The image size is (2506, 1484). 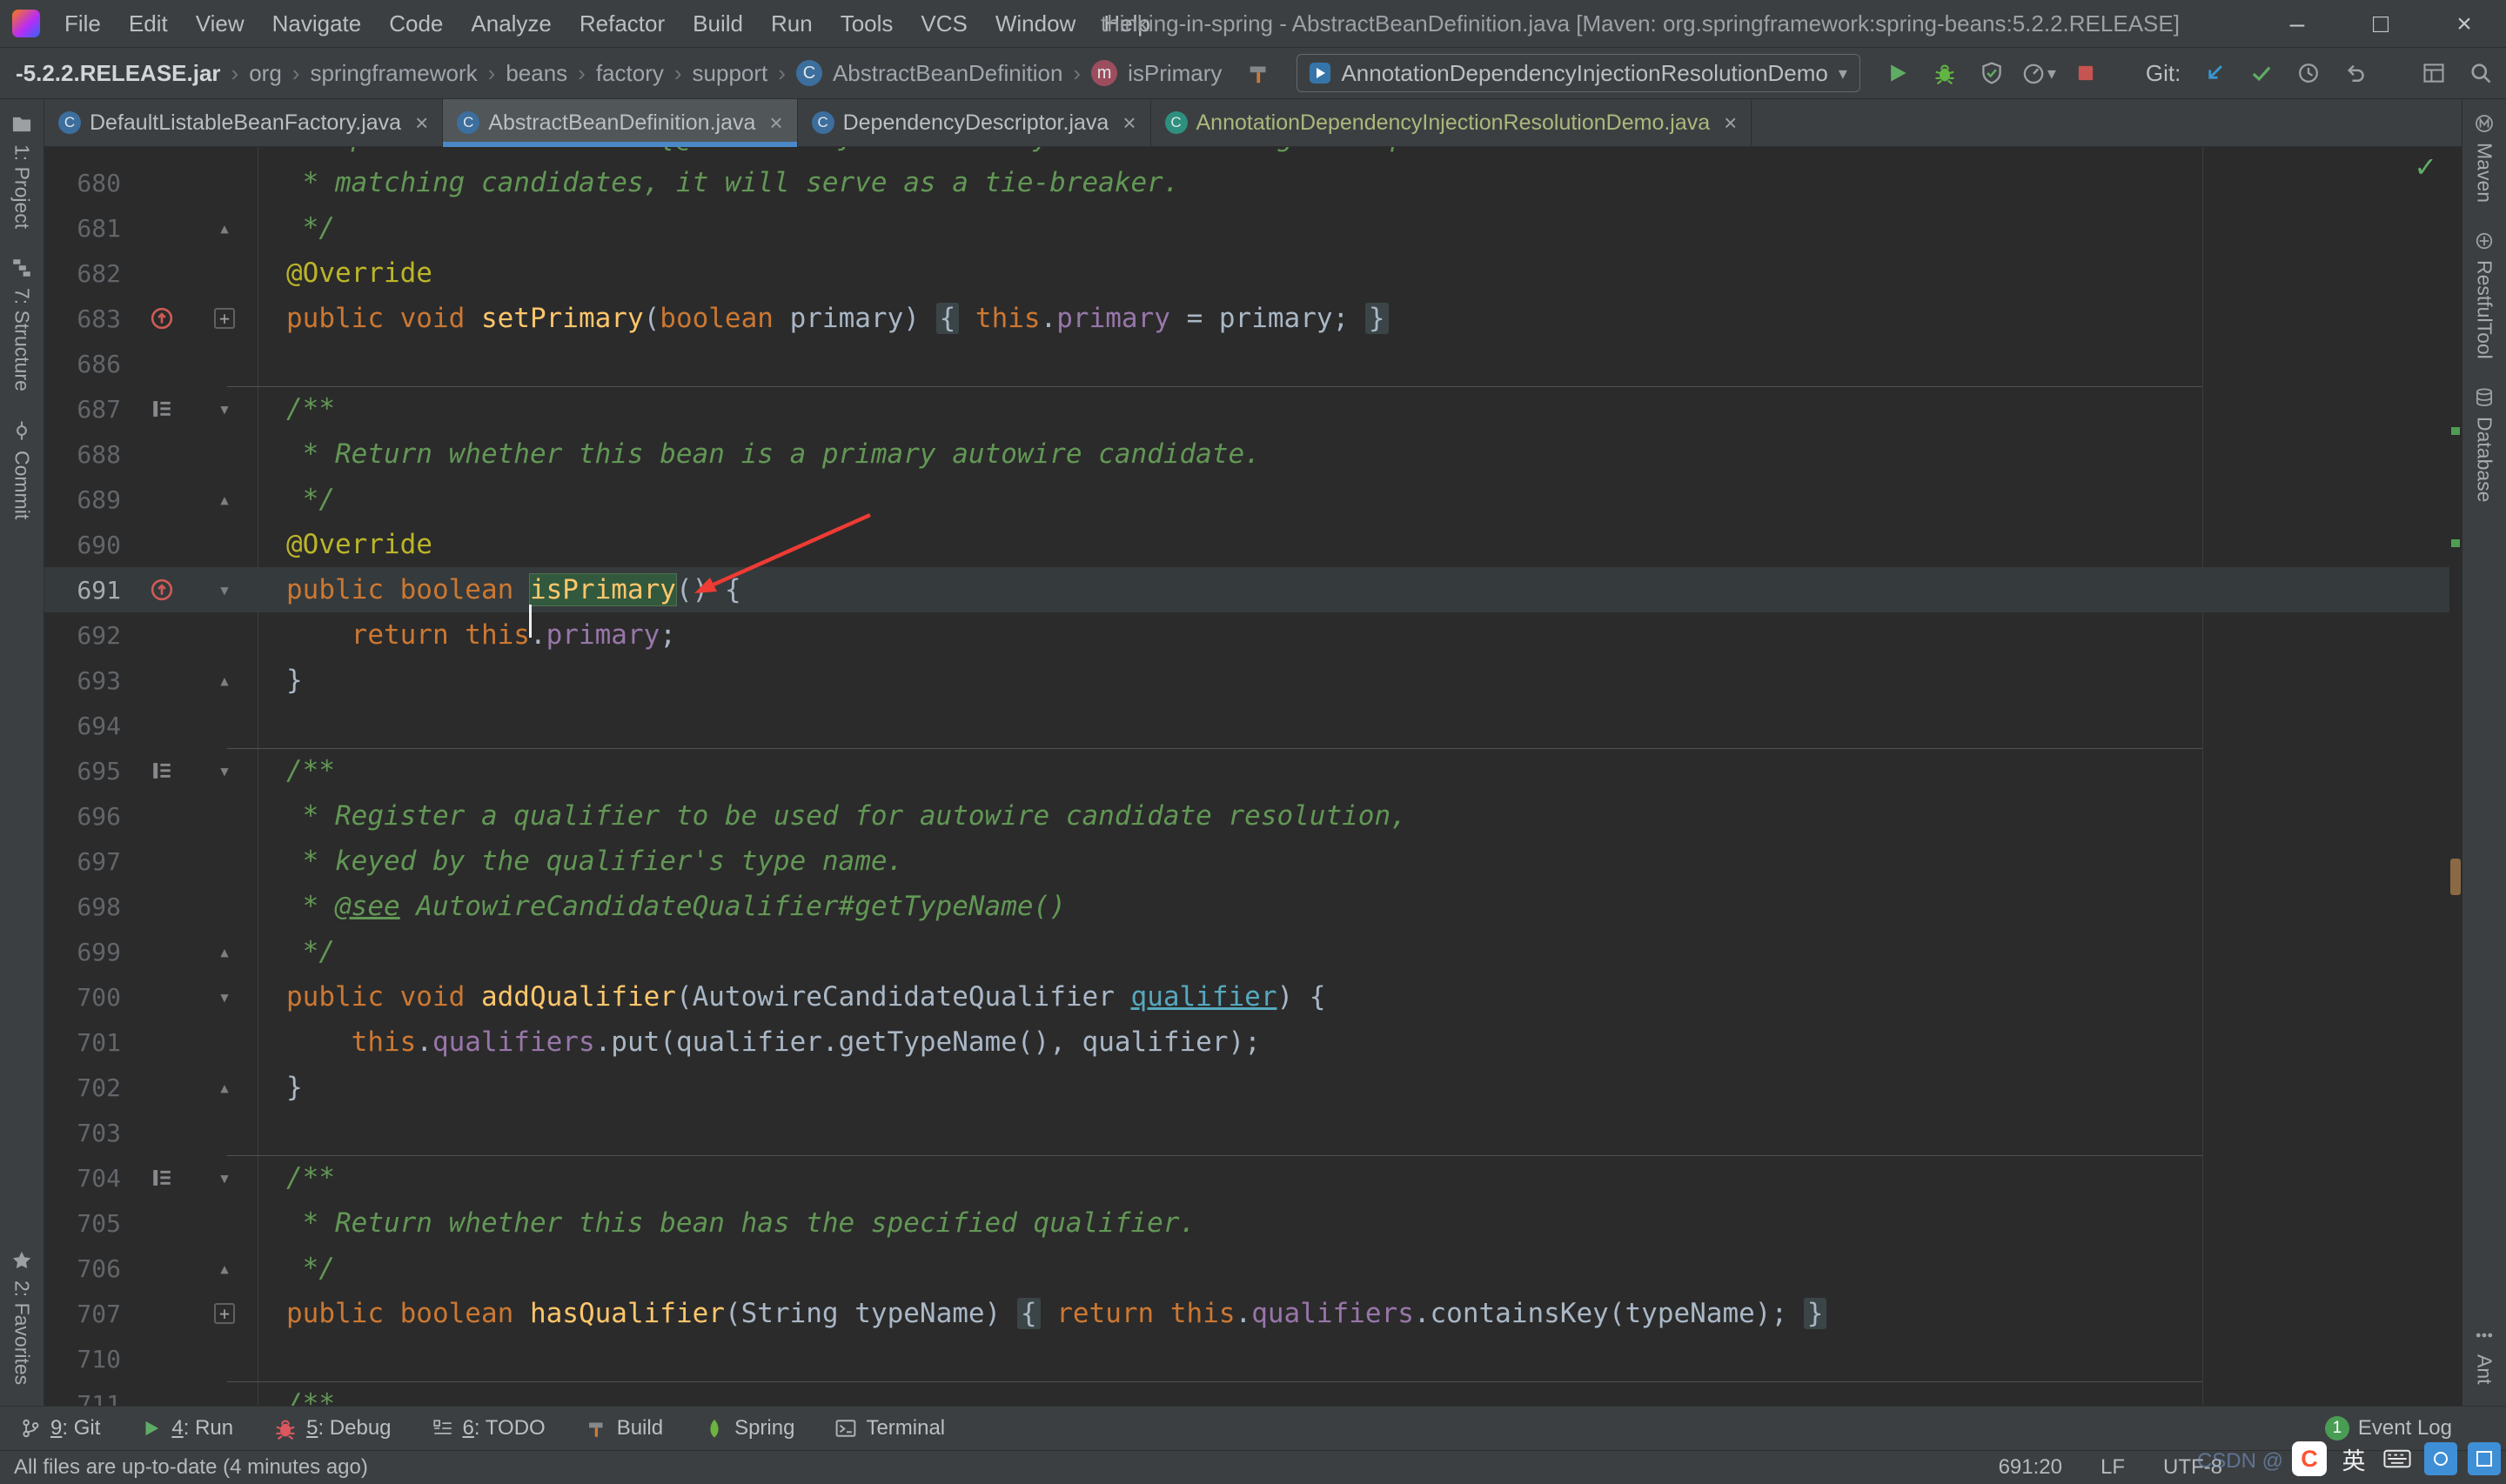 What do you see at coordinates (489, 1429) in the screenshot?
I see `toolwindow-todo: 6: TODO` at bounding box center [489, 1429].